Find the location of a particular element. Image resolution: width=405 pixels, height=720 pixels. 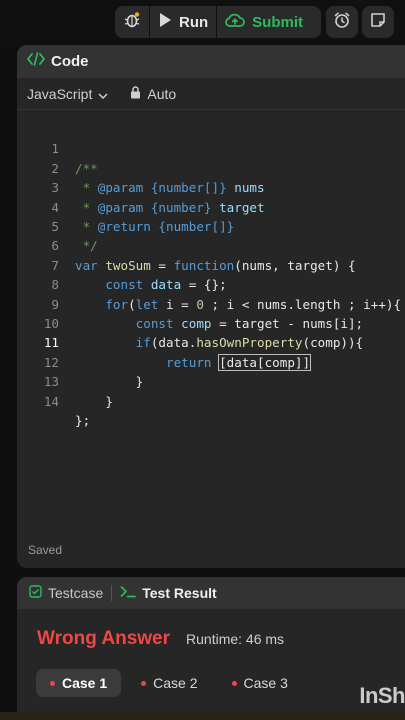

alarm-clock-icon is located at coordinates (342, 22).